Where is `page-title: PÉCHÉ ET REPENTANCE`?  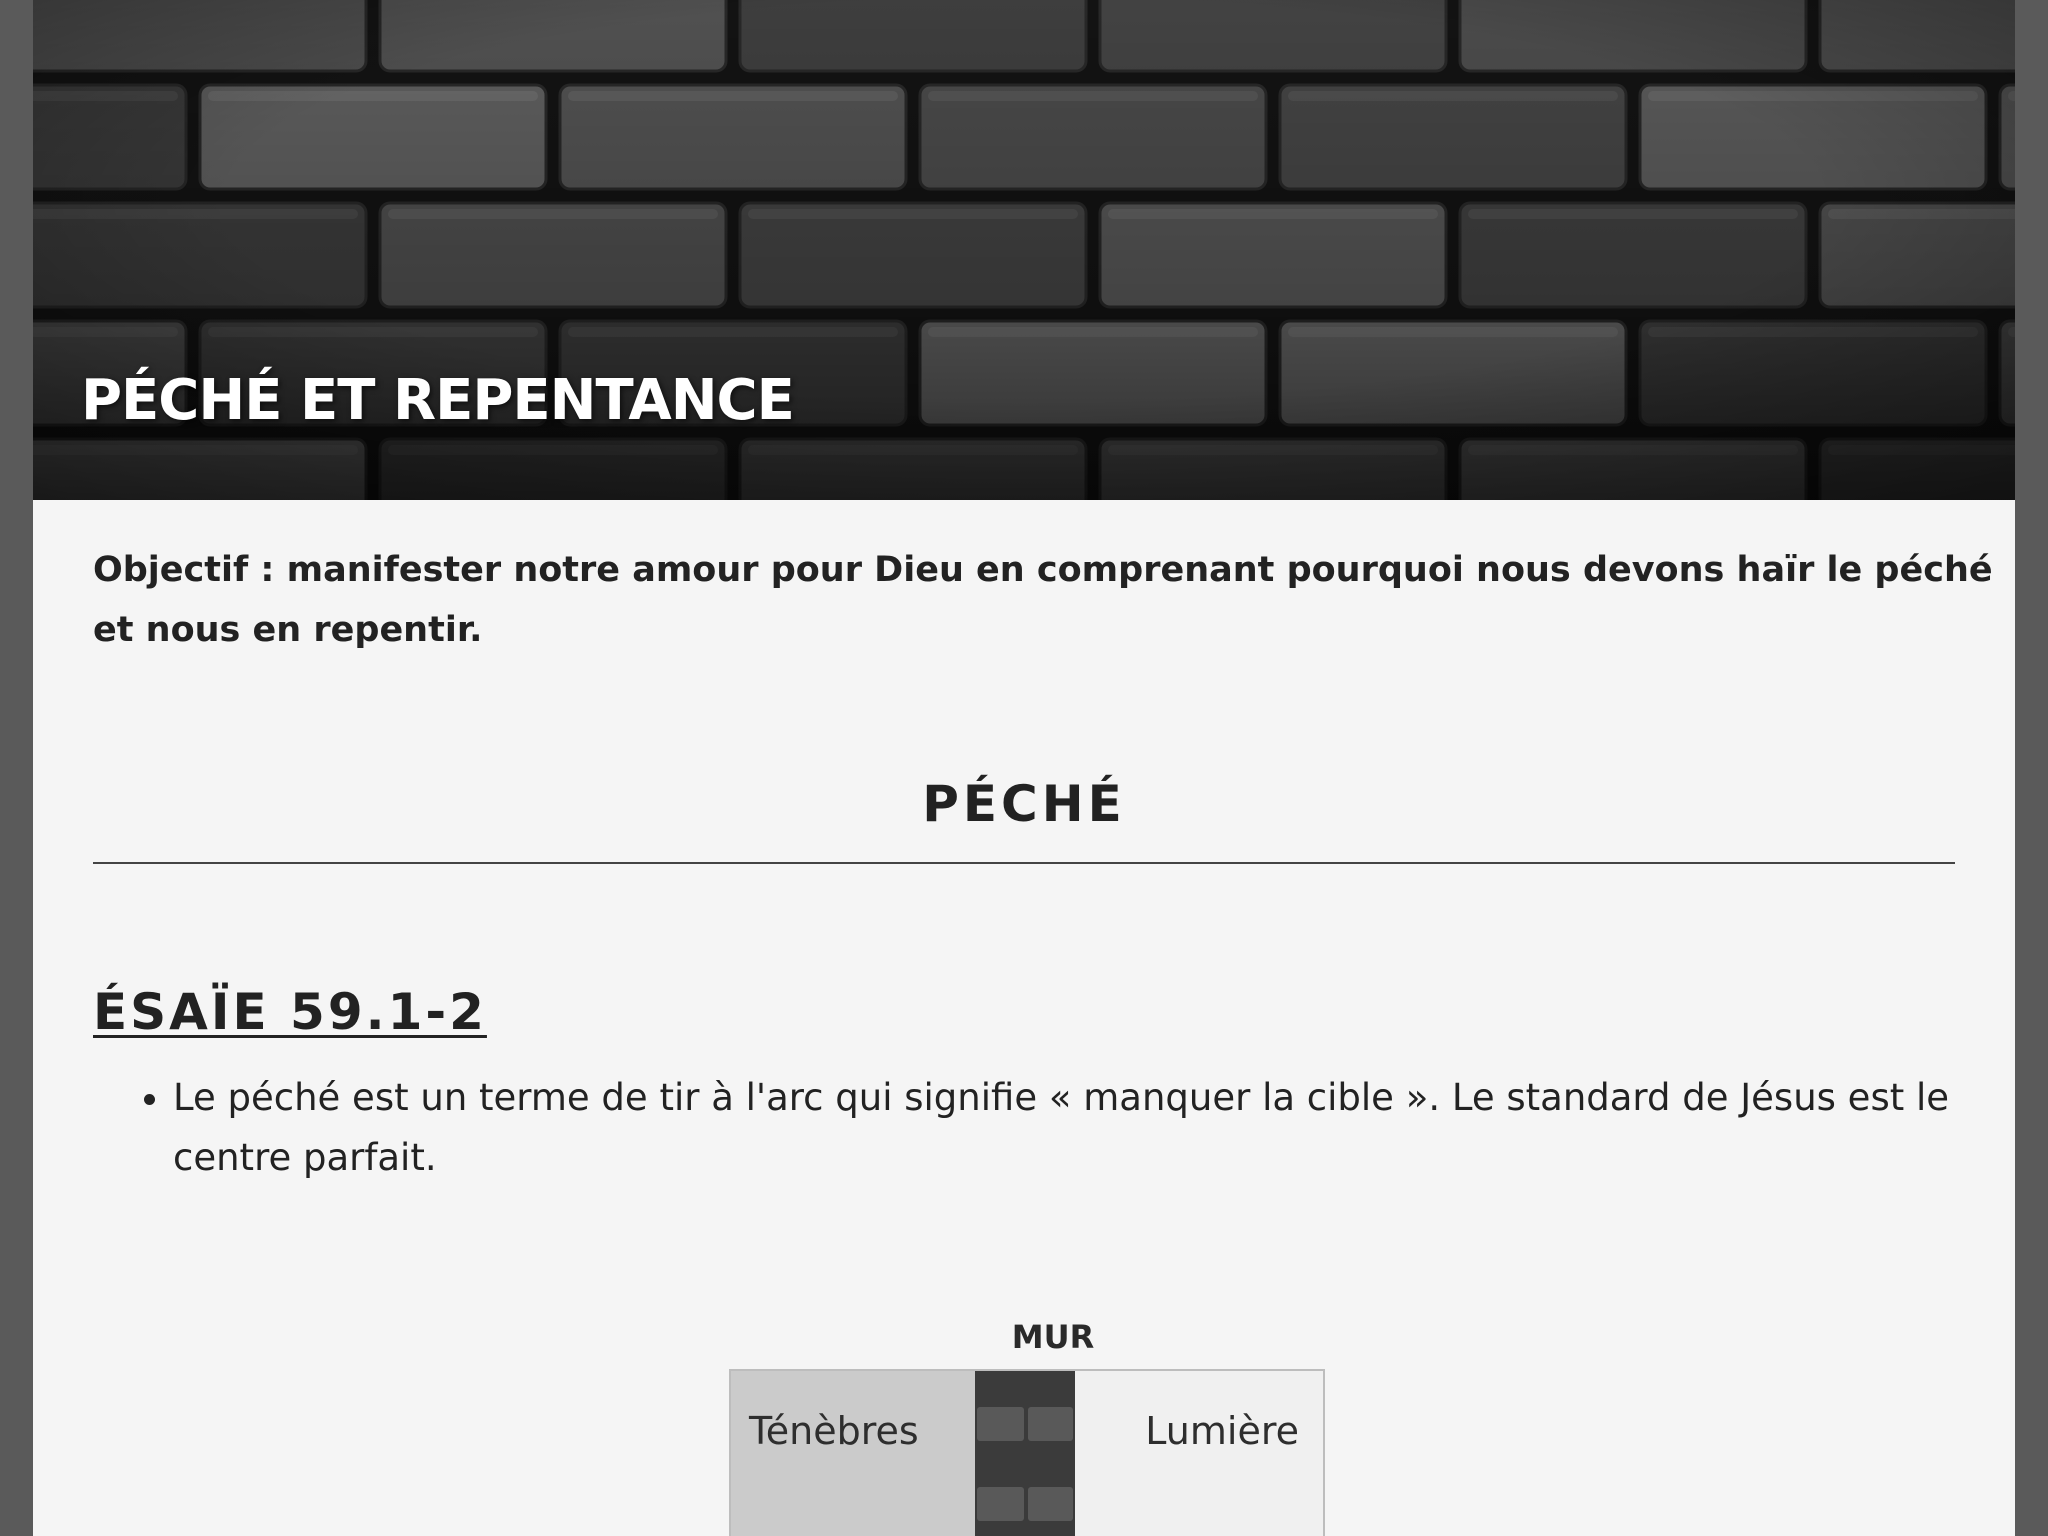
page-title: PÉCHÉ ET REPENTANCE is located at coordinates (438, 400).